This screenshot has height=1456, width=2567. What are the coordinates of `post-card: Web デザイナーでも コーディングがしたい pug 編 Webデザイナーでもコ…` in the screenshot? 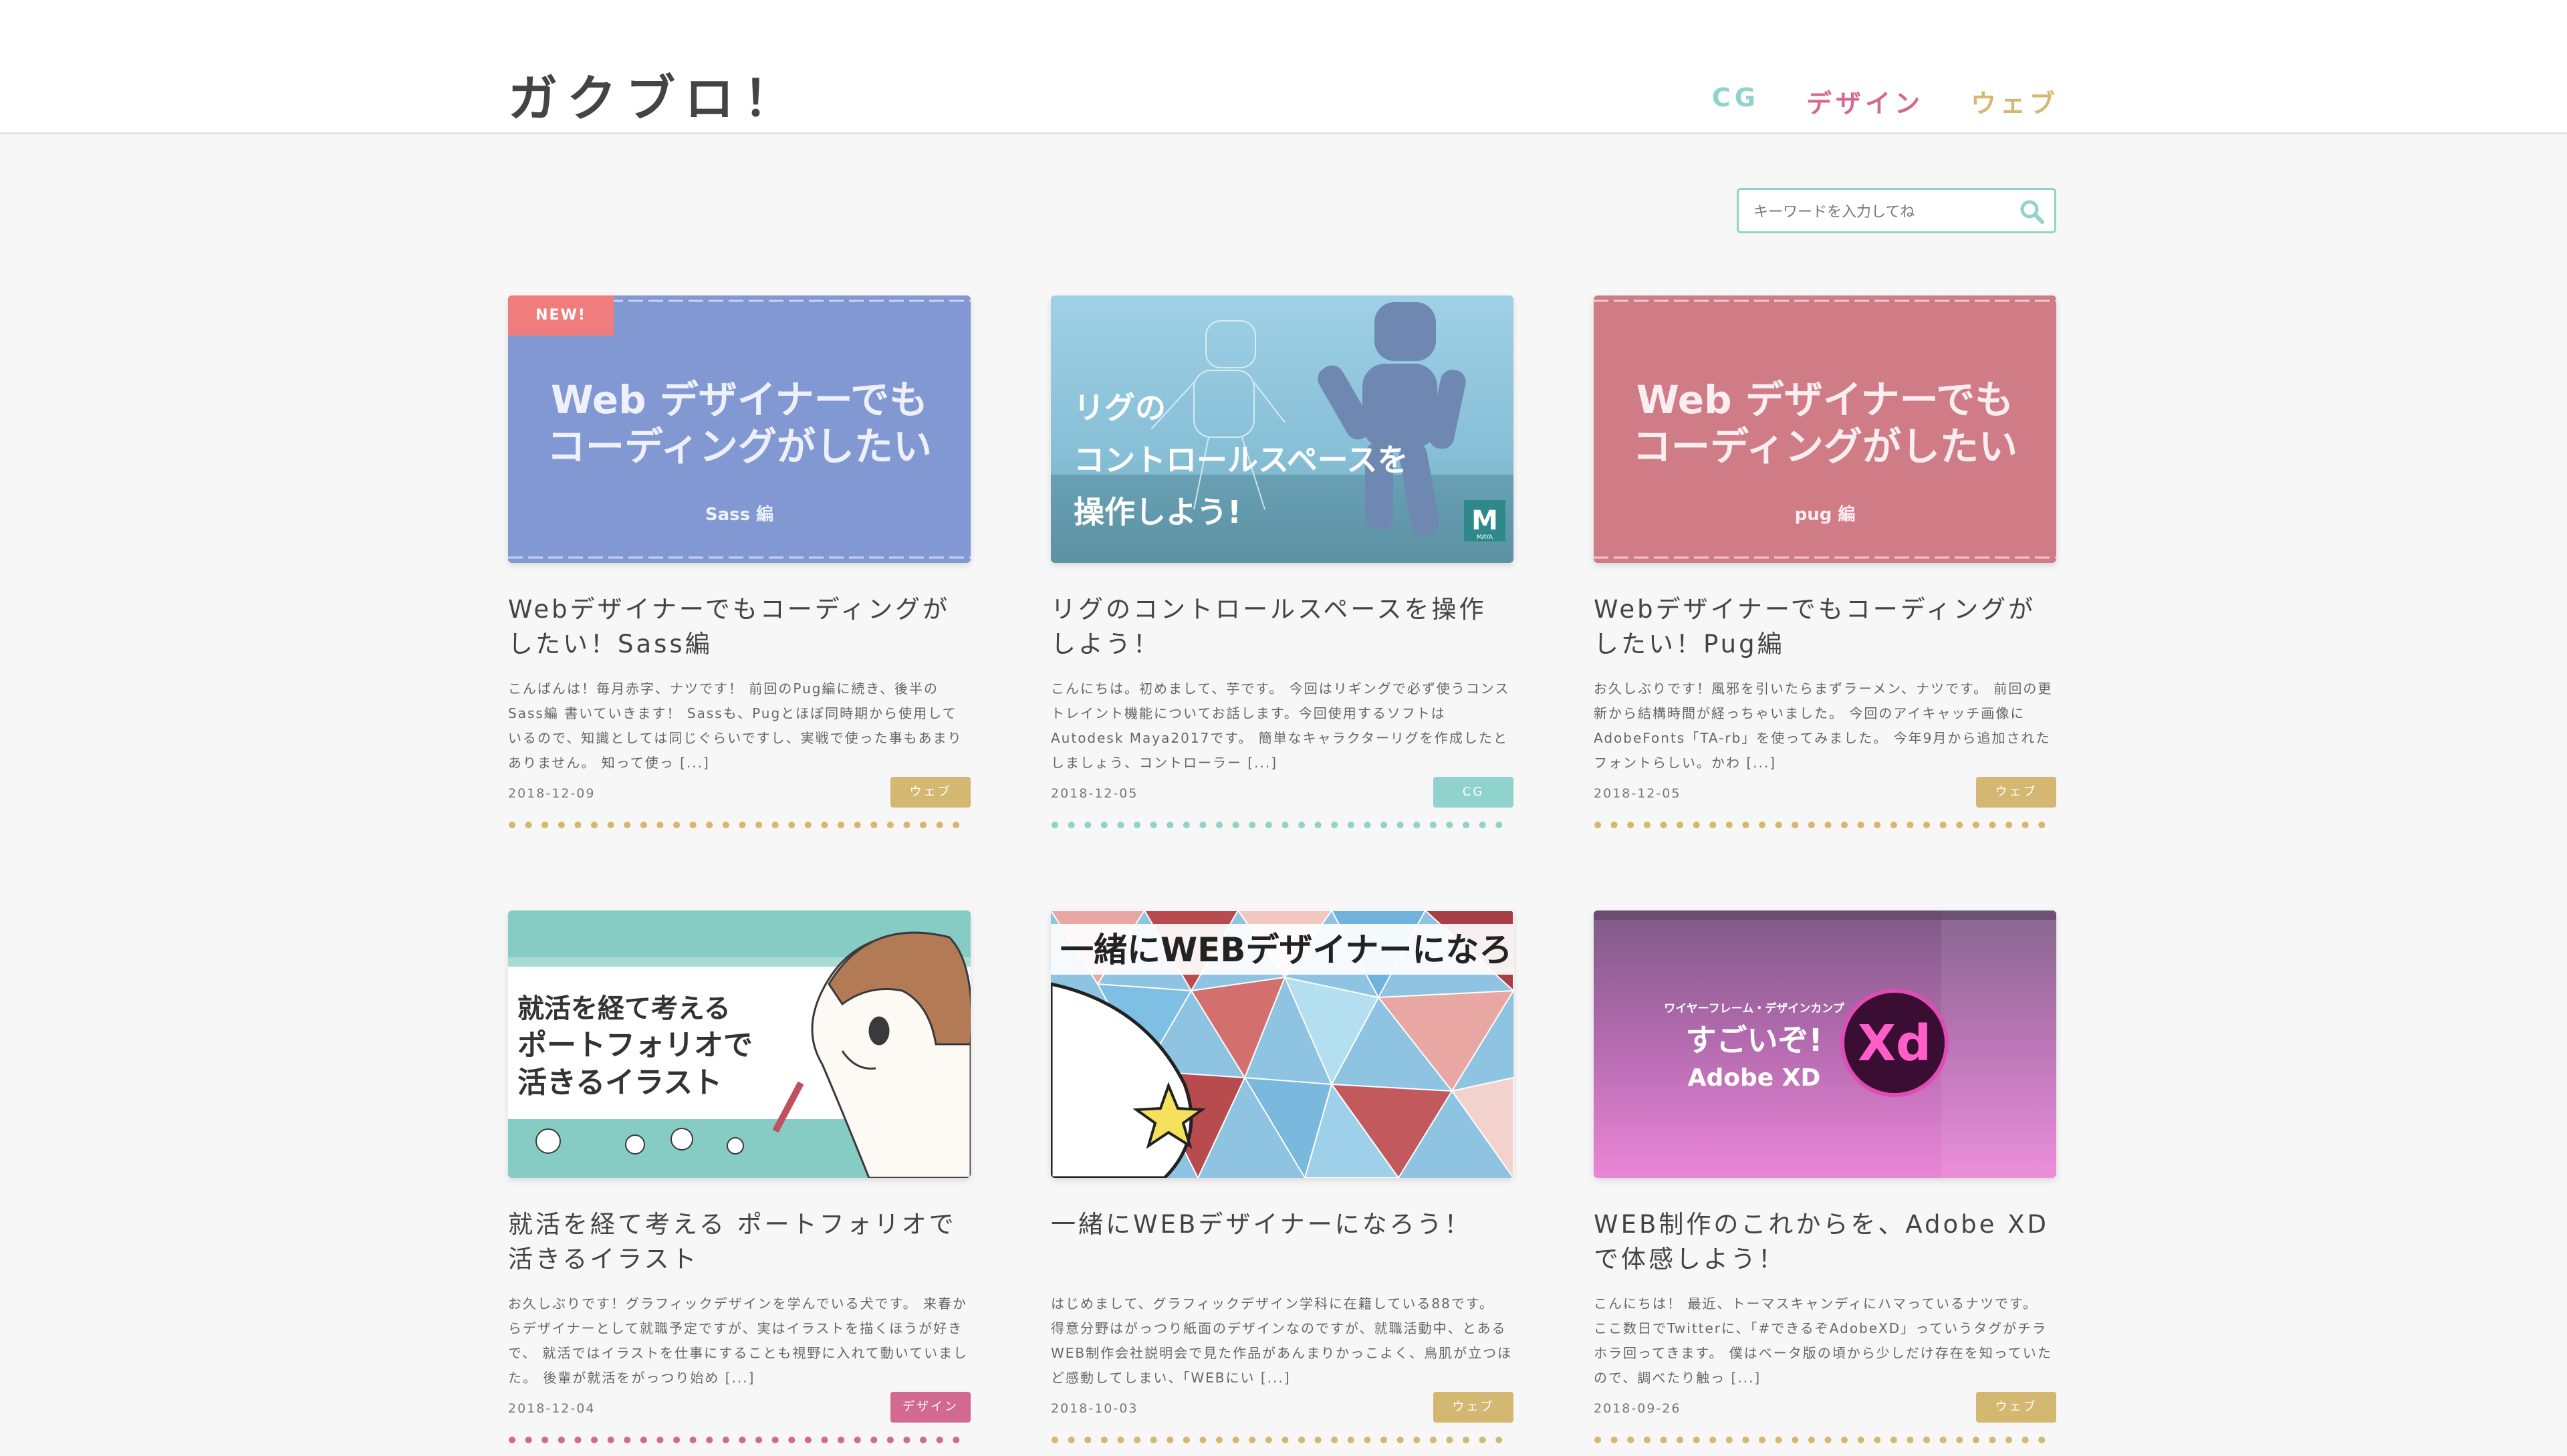 It's located at (1827, 563).